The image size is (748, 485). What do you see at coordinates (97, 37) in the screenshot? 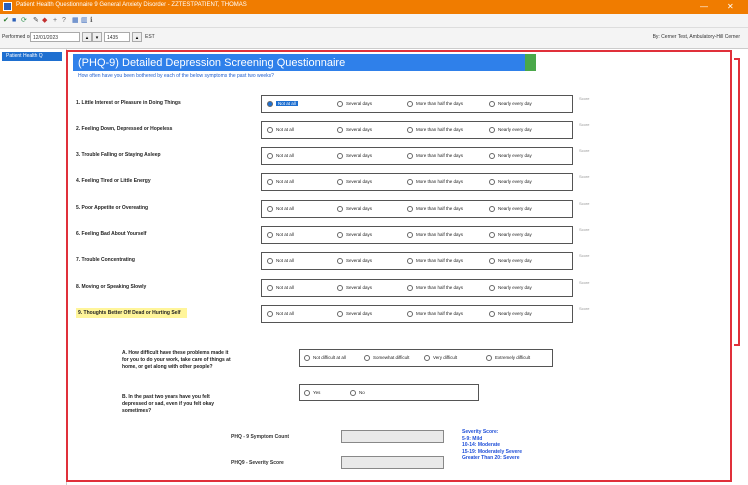
I see `calendar-icon: ▾` at bounding box center [97, 37].